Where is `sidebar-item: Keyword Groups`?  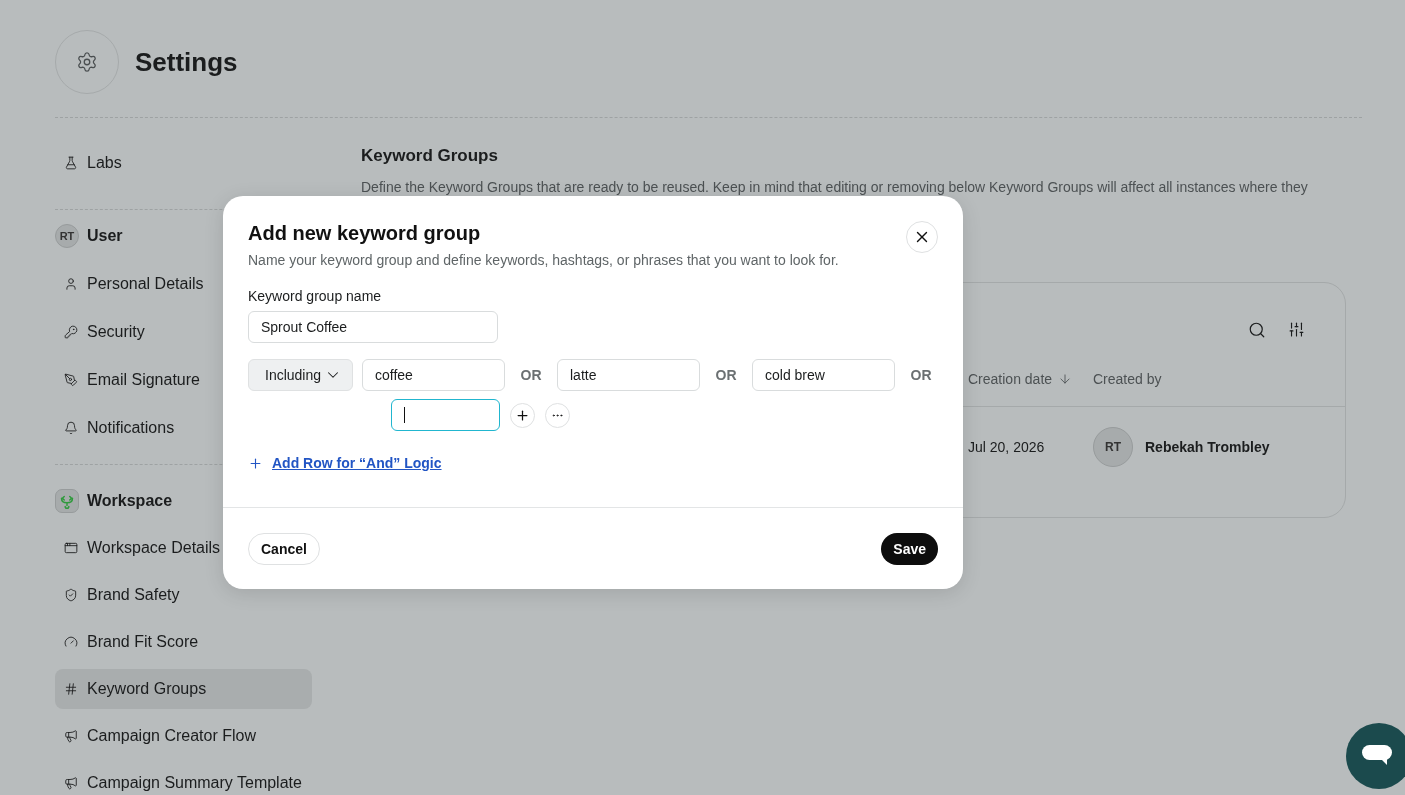 sidebar-item: Keyword Groups is located at coordinates (183, 689).